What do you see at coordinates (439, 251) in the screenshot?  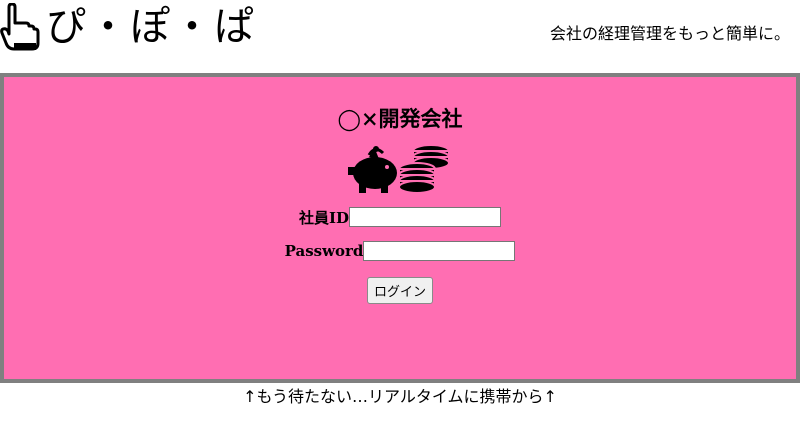 I see `password-field` at bounding box center [439, 251].